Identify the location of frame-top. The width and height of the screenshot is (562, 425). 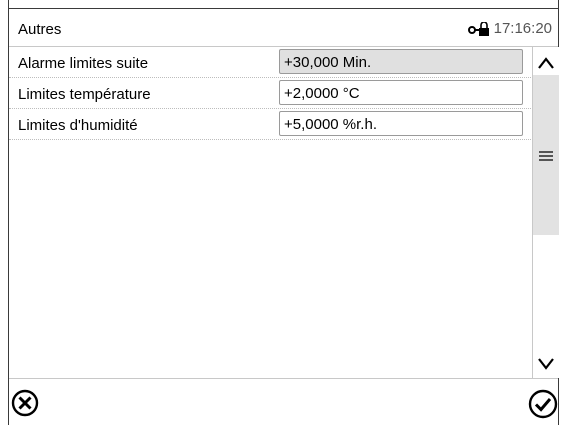
(281, 4).